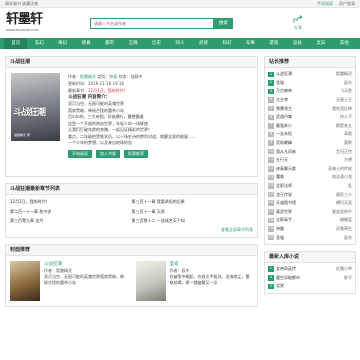  Describe the element at coordinates (136, 153) in the screenshot. I see `vote-button: 投票推荐` at that location.